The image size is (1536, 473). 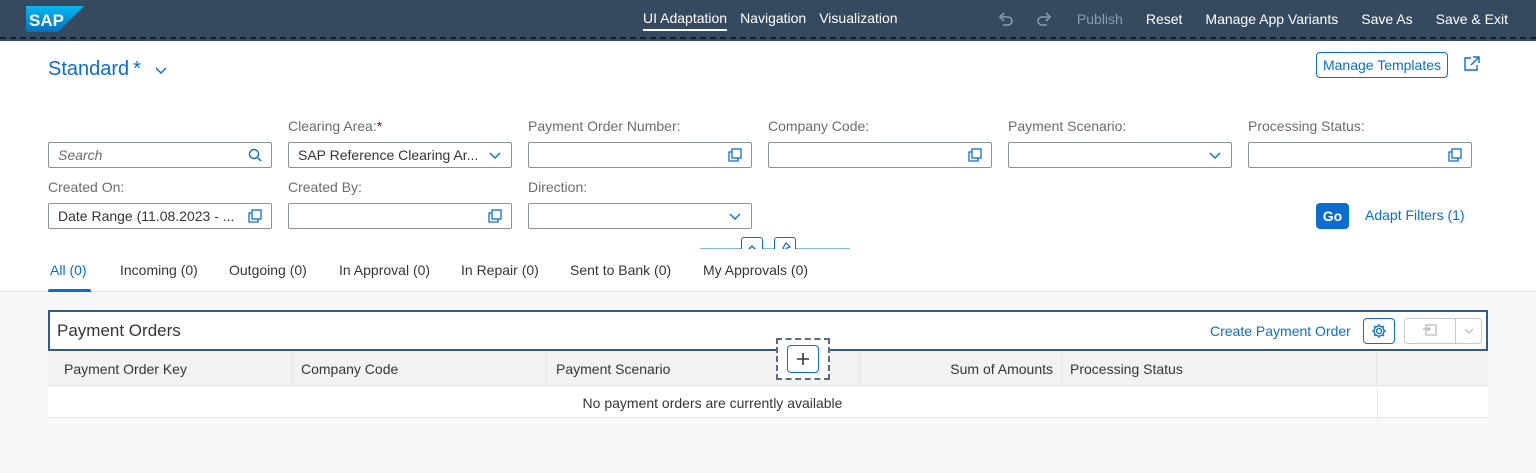 I want to click on create-payment-order-button: Create Payment Order, so click(x=1280, y=331).